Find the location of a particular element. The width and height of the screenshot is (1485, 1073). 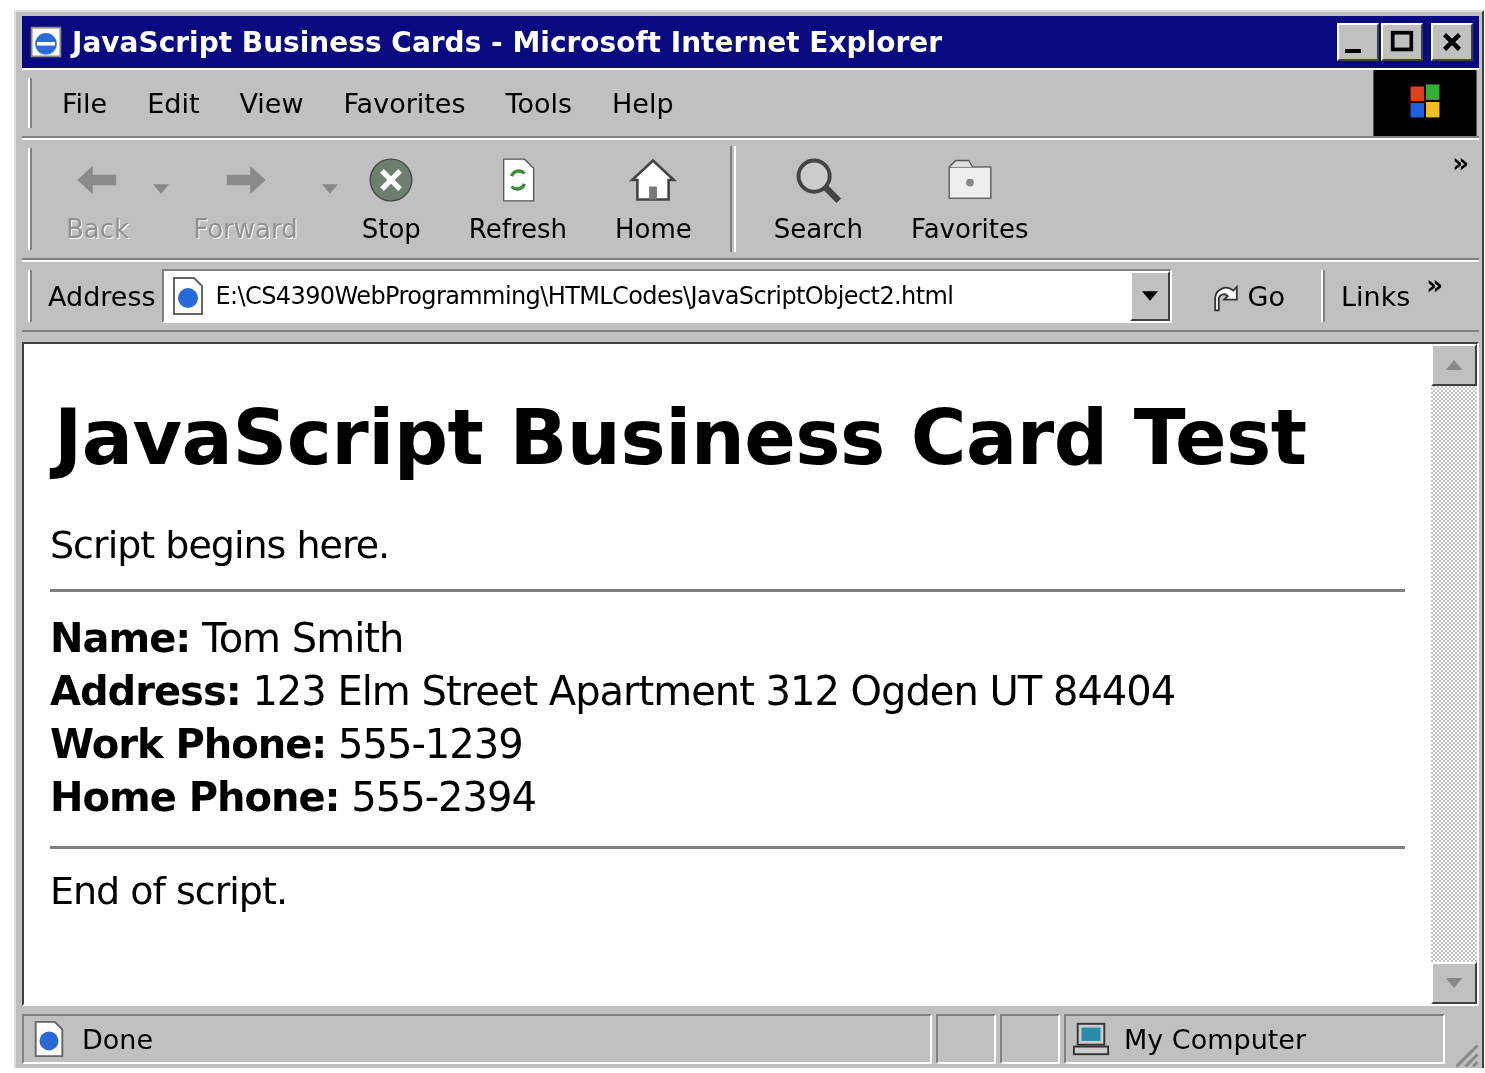

go-button: Go is located at coordinates (1243, 296).